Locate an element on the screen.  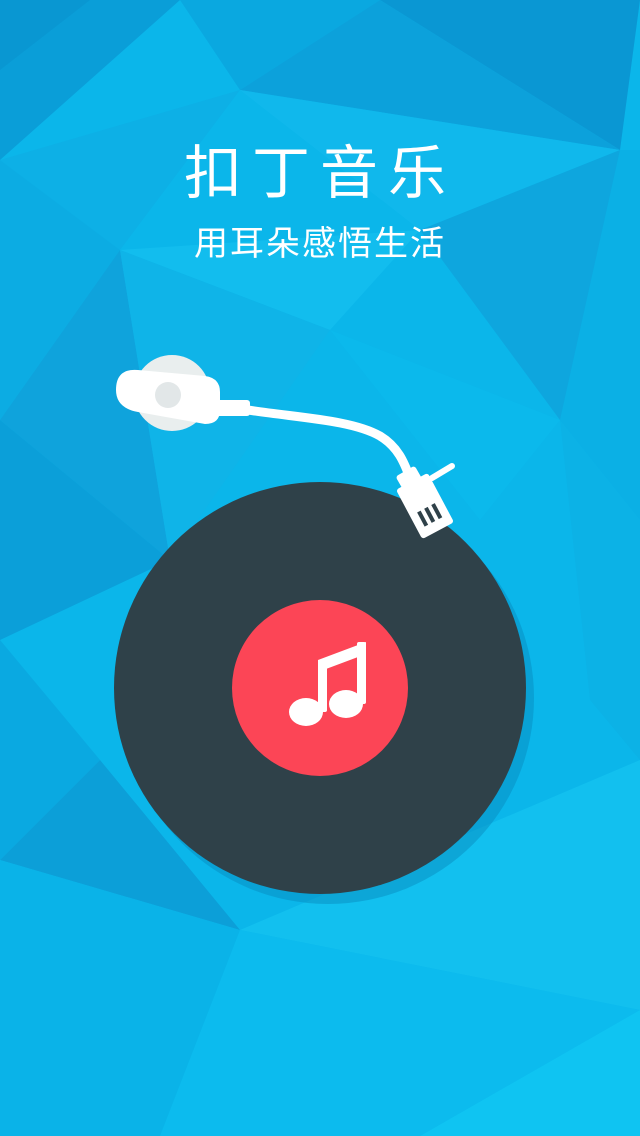
app-slogan: 用耳朵感悟生活 is located at coordinates (320, 244).